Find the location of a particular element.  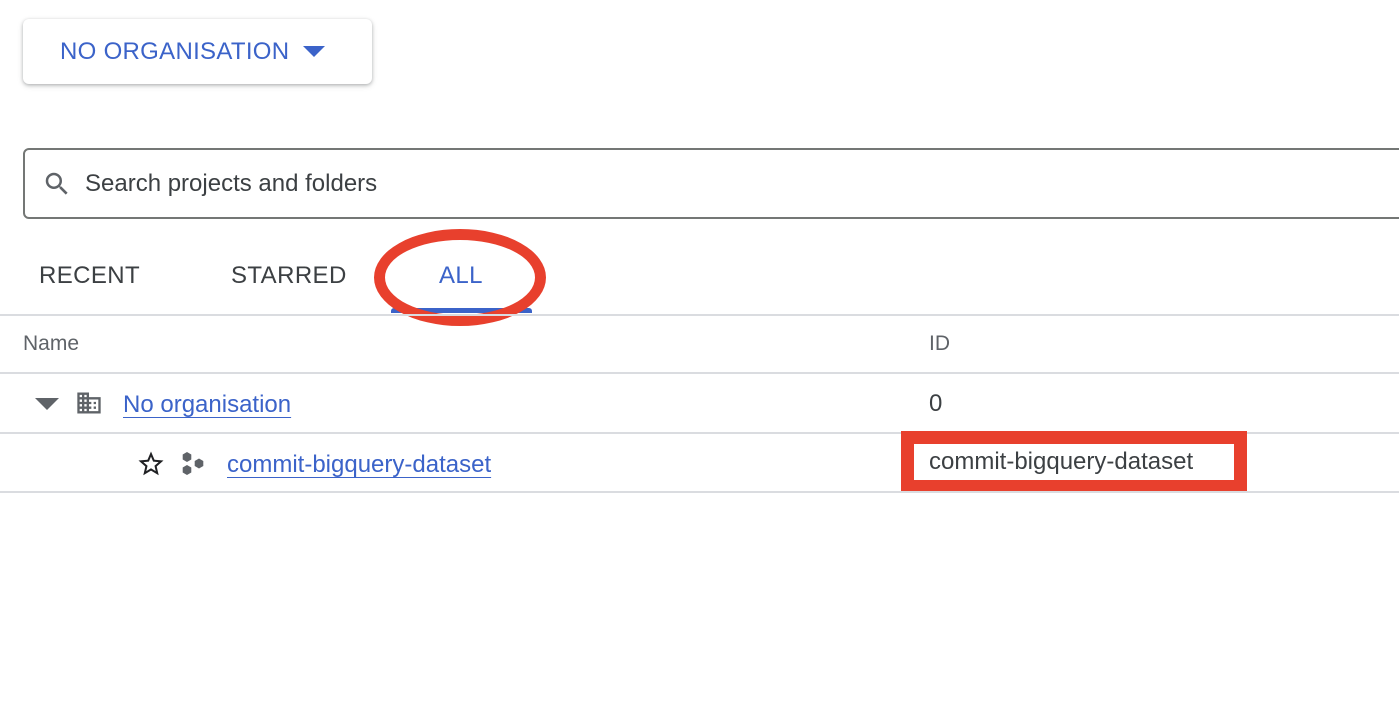

tab-all: ALL is located at coordinates (461, 276).